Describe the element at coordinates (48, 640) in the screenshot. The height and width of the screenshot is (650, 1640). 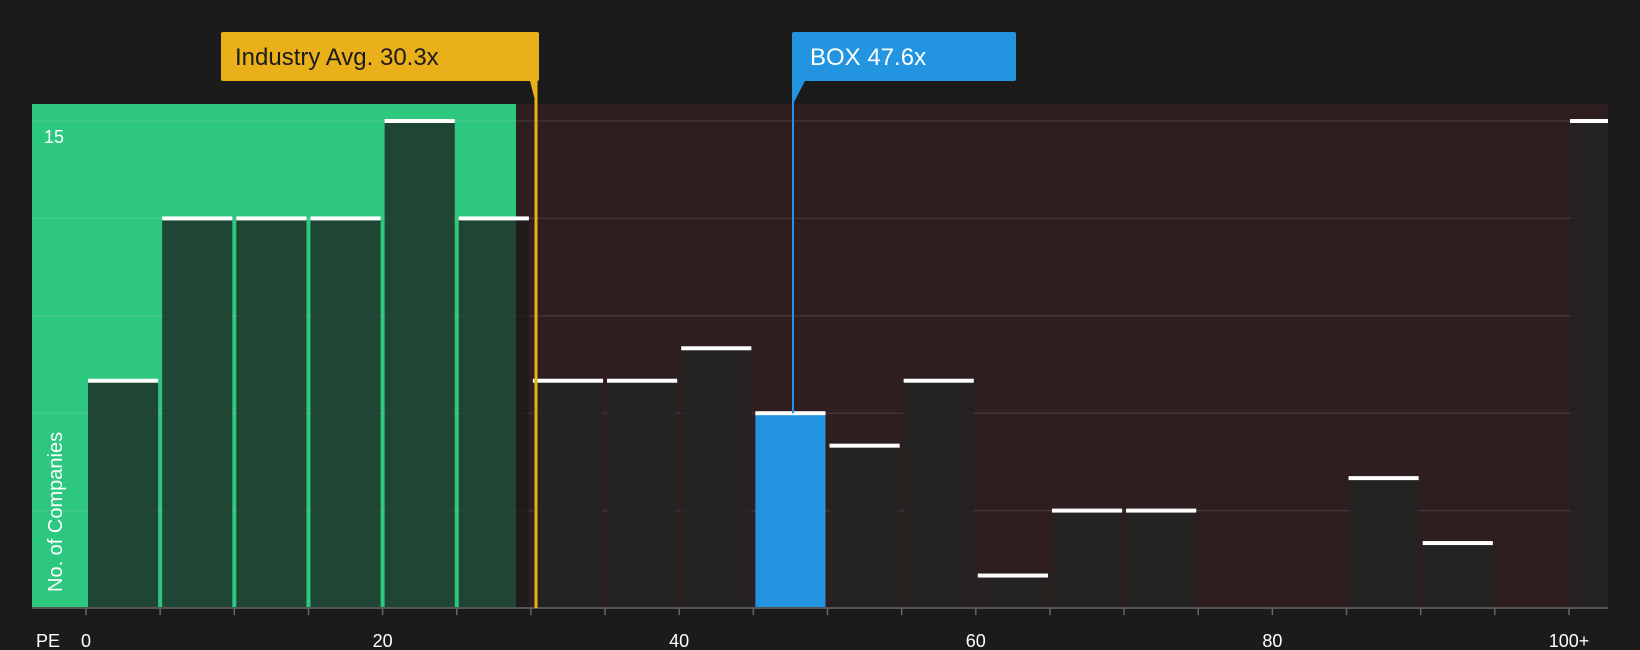
I see `x-axis-title: PE` at that location.